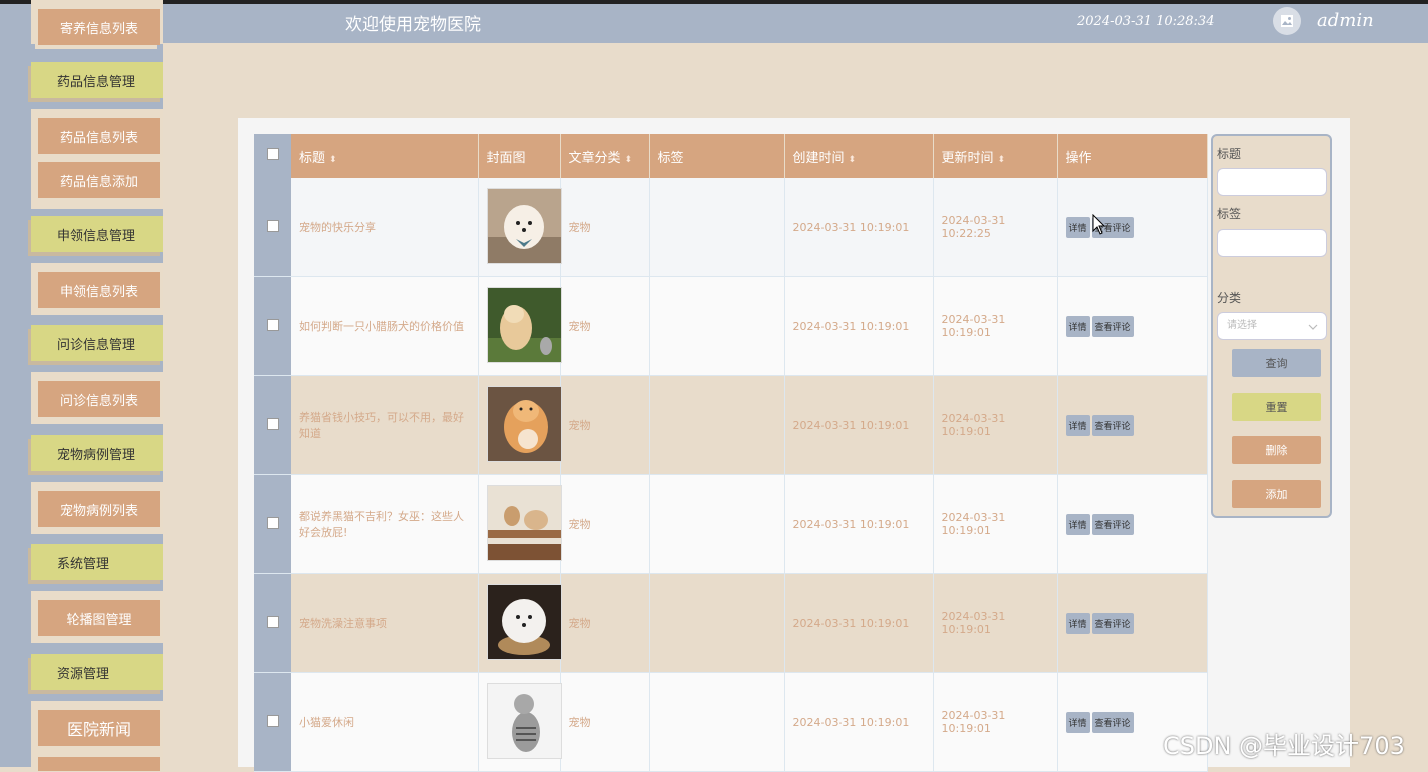  I want to click on image-icon, so click(1287, 21).